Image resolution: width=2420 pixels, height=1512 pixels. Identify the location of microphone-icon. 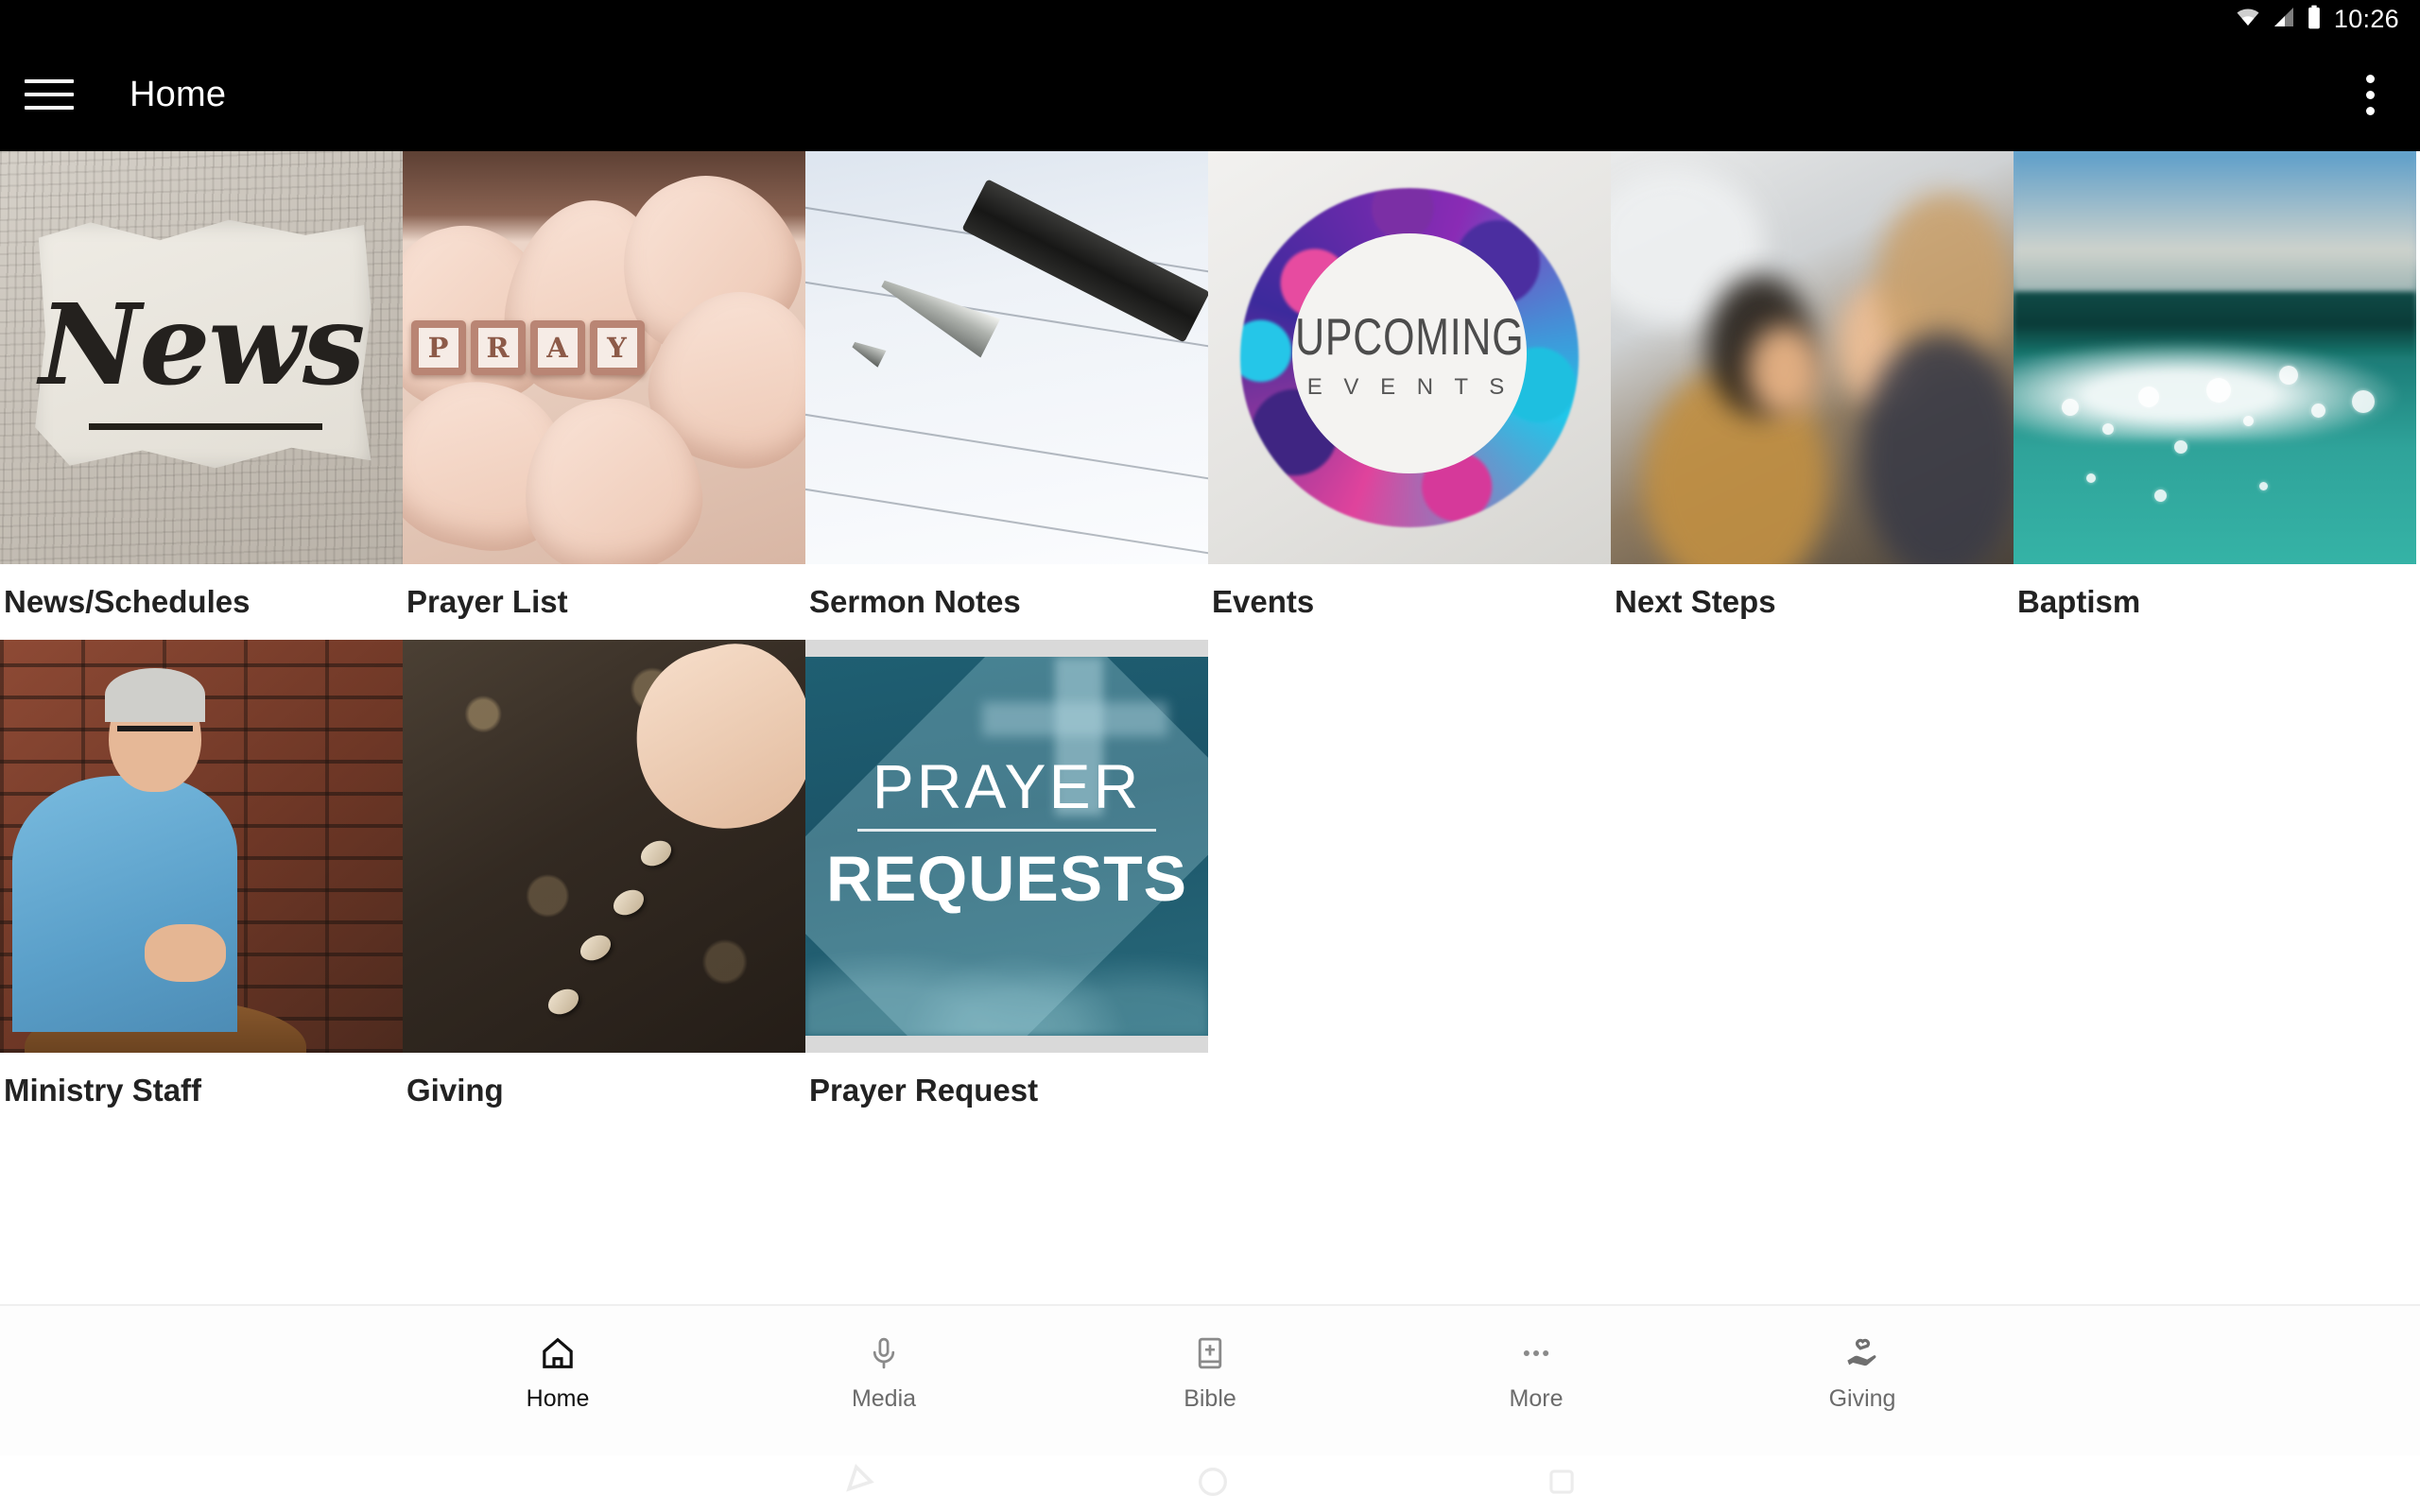
(884, 1353).